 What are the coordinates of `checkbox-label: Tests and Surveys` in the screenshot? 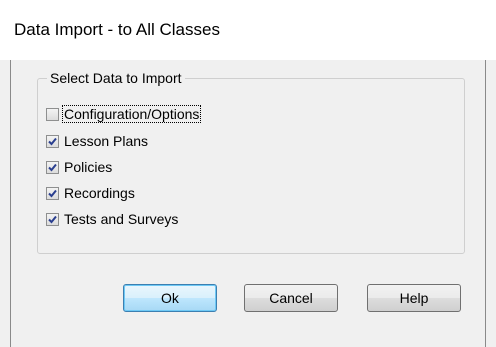 It's located at (121, 219).